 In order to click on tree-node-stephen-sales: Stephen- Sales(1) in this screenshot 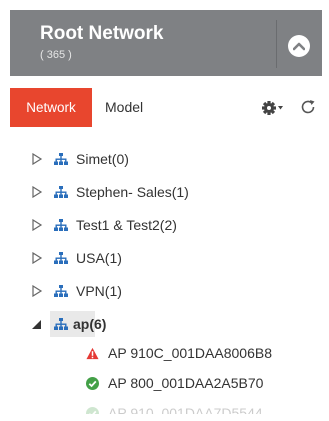, I will do `click(164, 192)`.